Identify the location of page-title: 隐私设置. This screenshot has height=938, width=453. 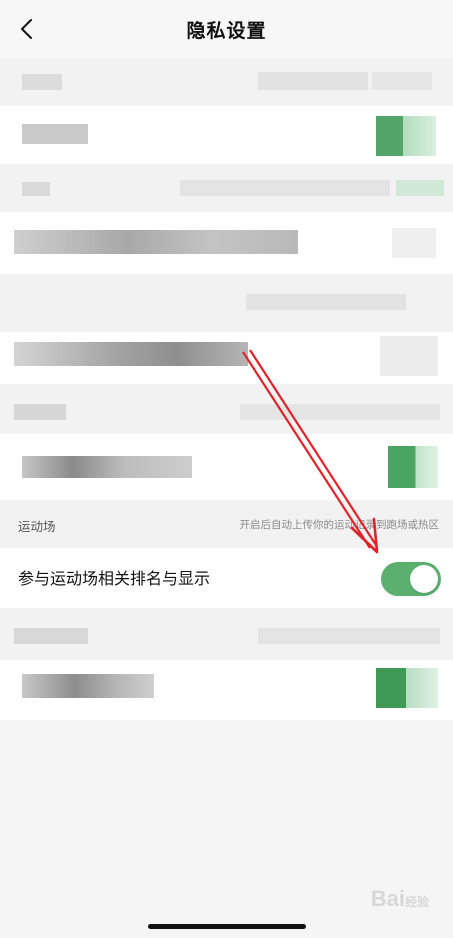
(226, 31).